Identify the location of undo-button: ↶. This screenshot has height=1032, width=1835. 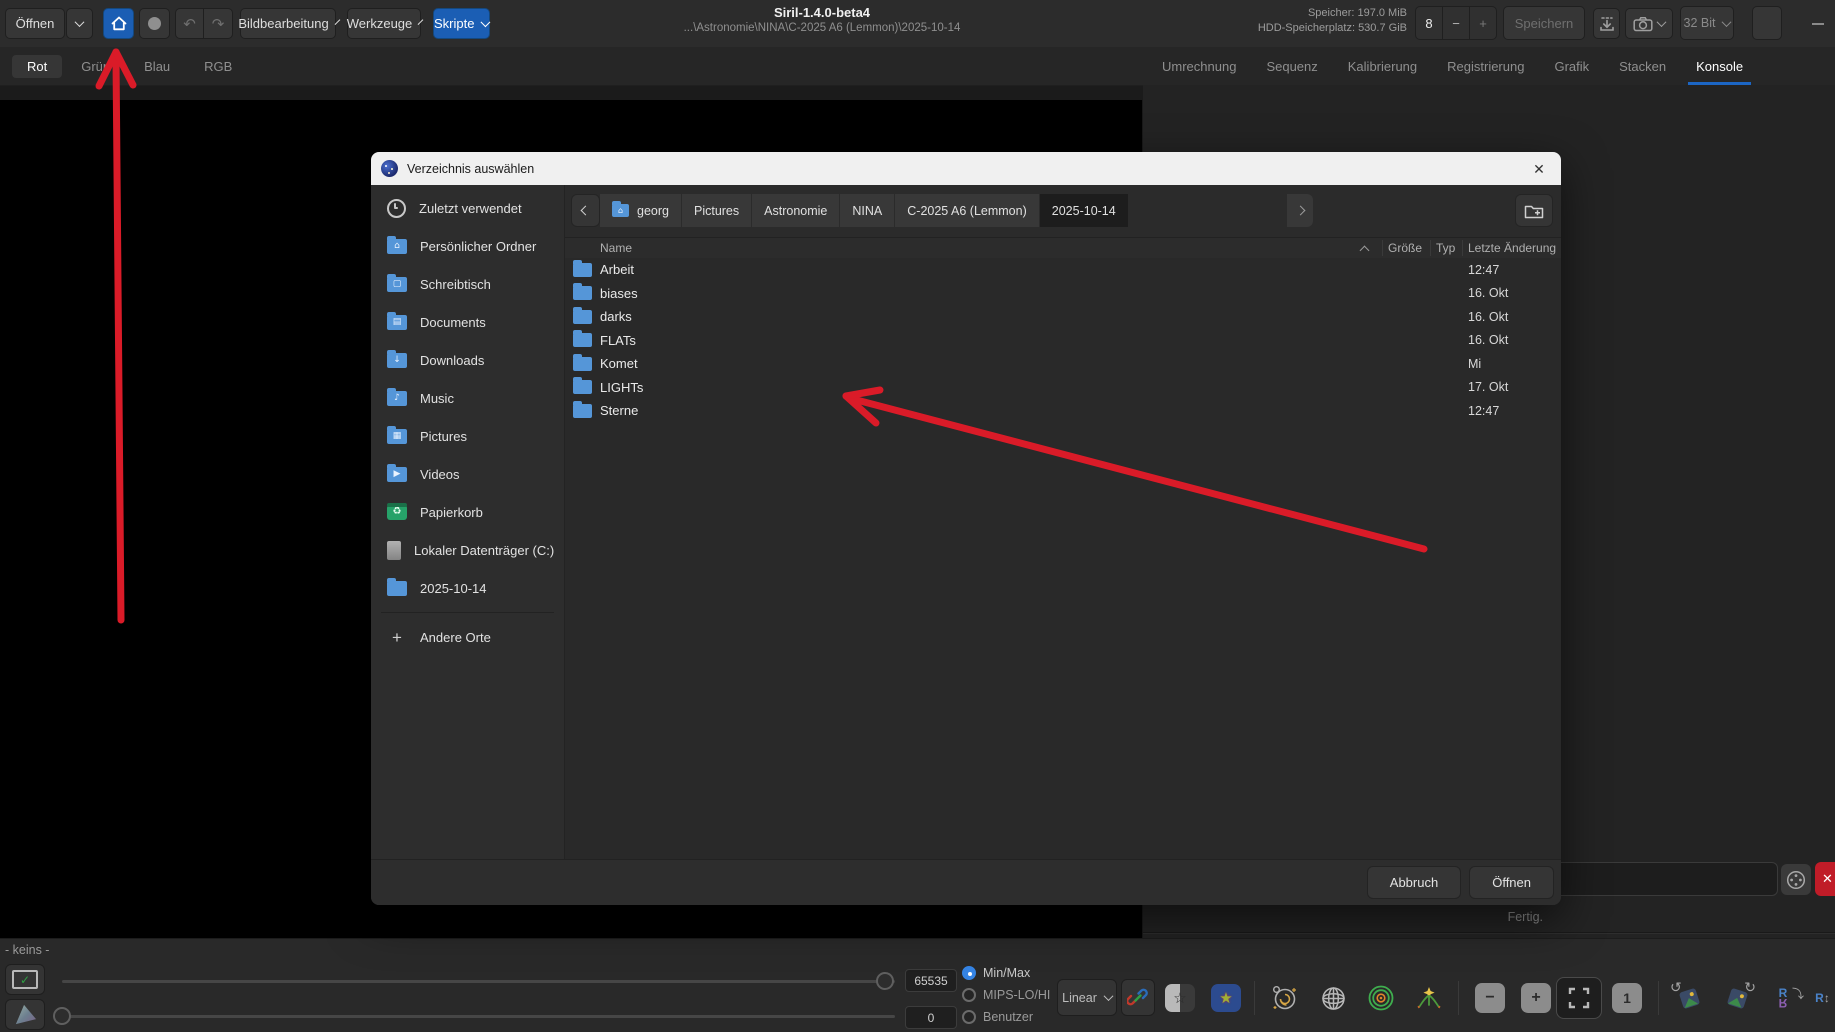
(189, 23).